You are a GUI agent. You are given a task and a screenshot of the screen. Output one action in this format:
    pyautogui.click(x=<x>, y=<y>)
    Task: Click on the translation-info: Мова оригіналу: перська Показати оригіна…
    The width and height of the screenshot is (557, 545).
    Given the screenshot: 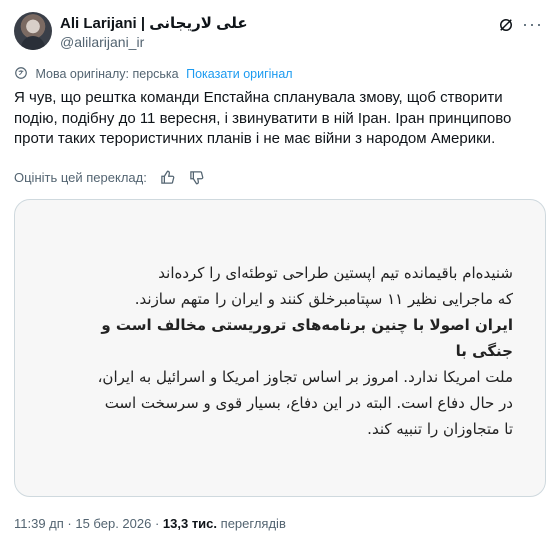 What is the action you would take?
    pyautogui.click(x=153, y=73)
    